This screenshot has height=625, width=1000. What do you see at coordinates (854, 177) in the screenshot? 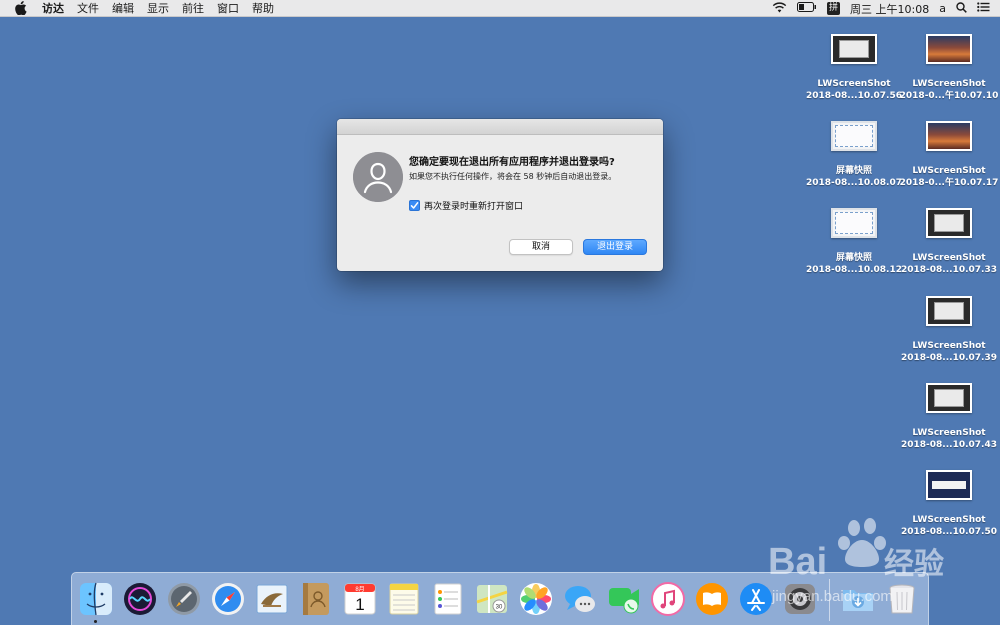
I see `file-label: 屏幕快照 2018-08...10.08.07` at bounding box center [854, 177].